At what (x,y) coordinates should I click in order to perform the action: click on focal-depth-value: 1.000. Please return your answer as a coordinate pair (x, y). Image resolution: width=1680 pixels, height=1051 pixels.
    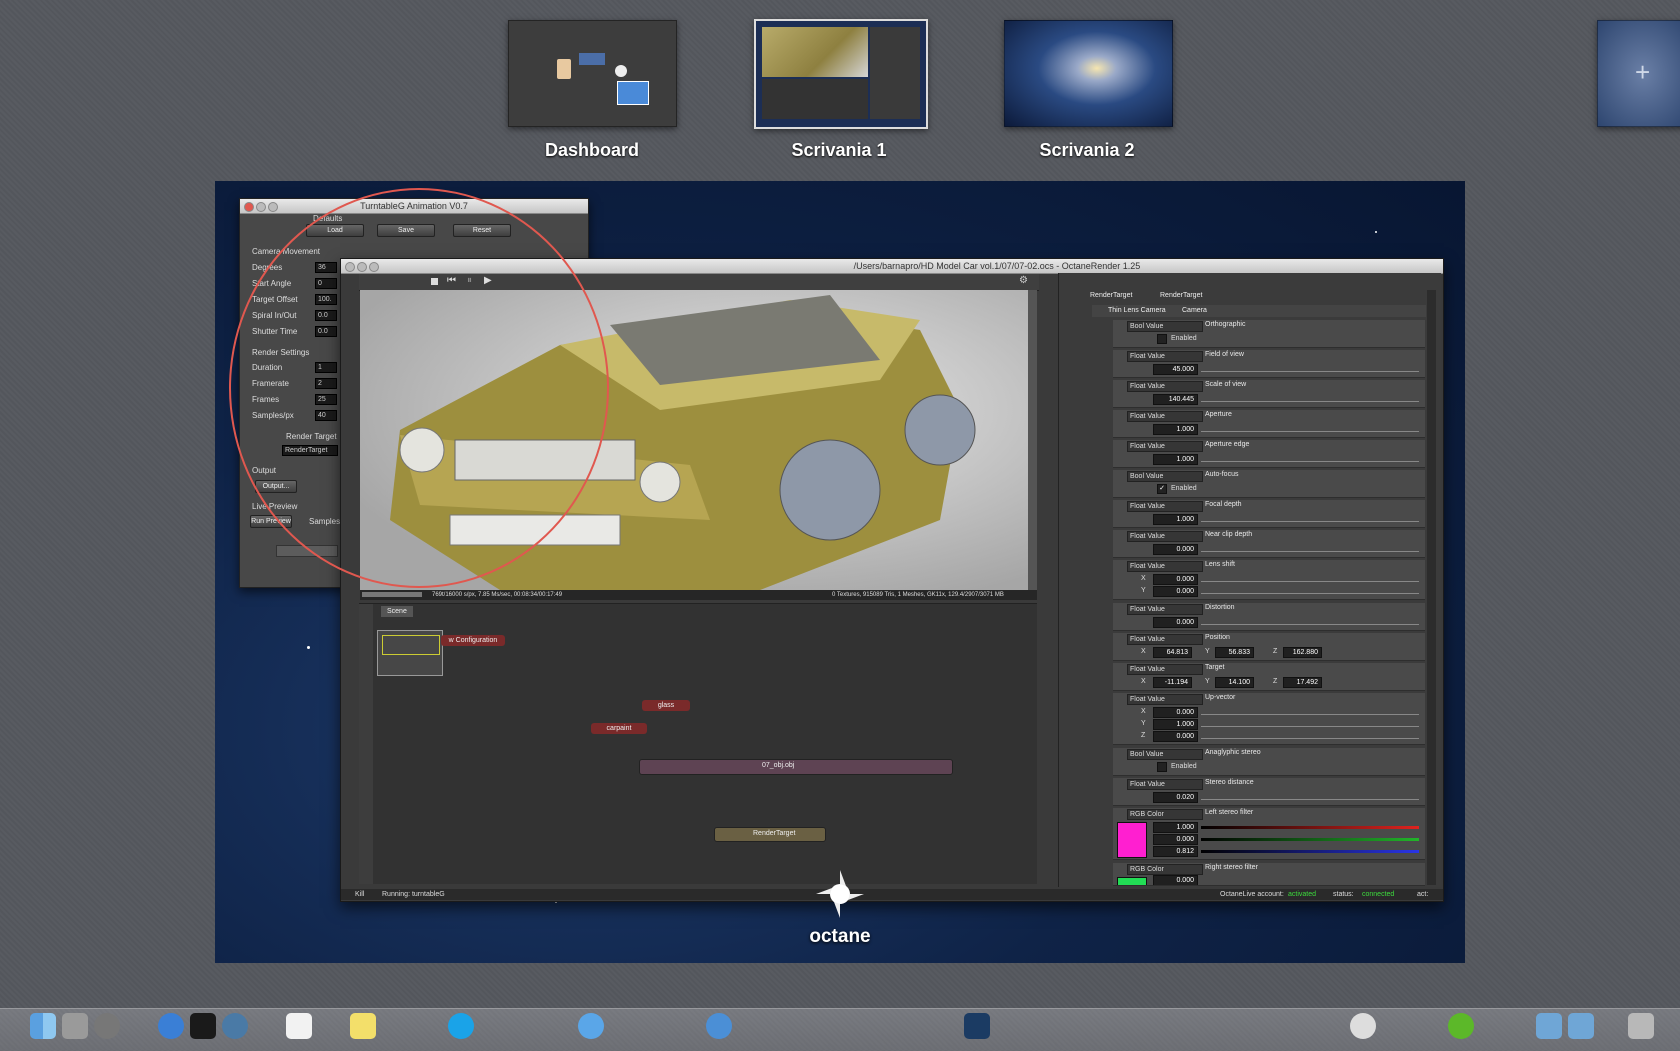
    Looking at the image, I should click on (1175, 519).